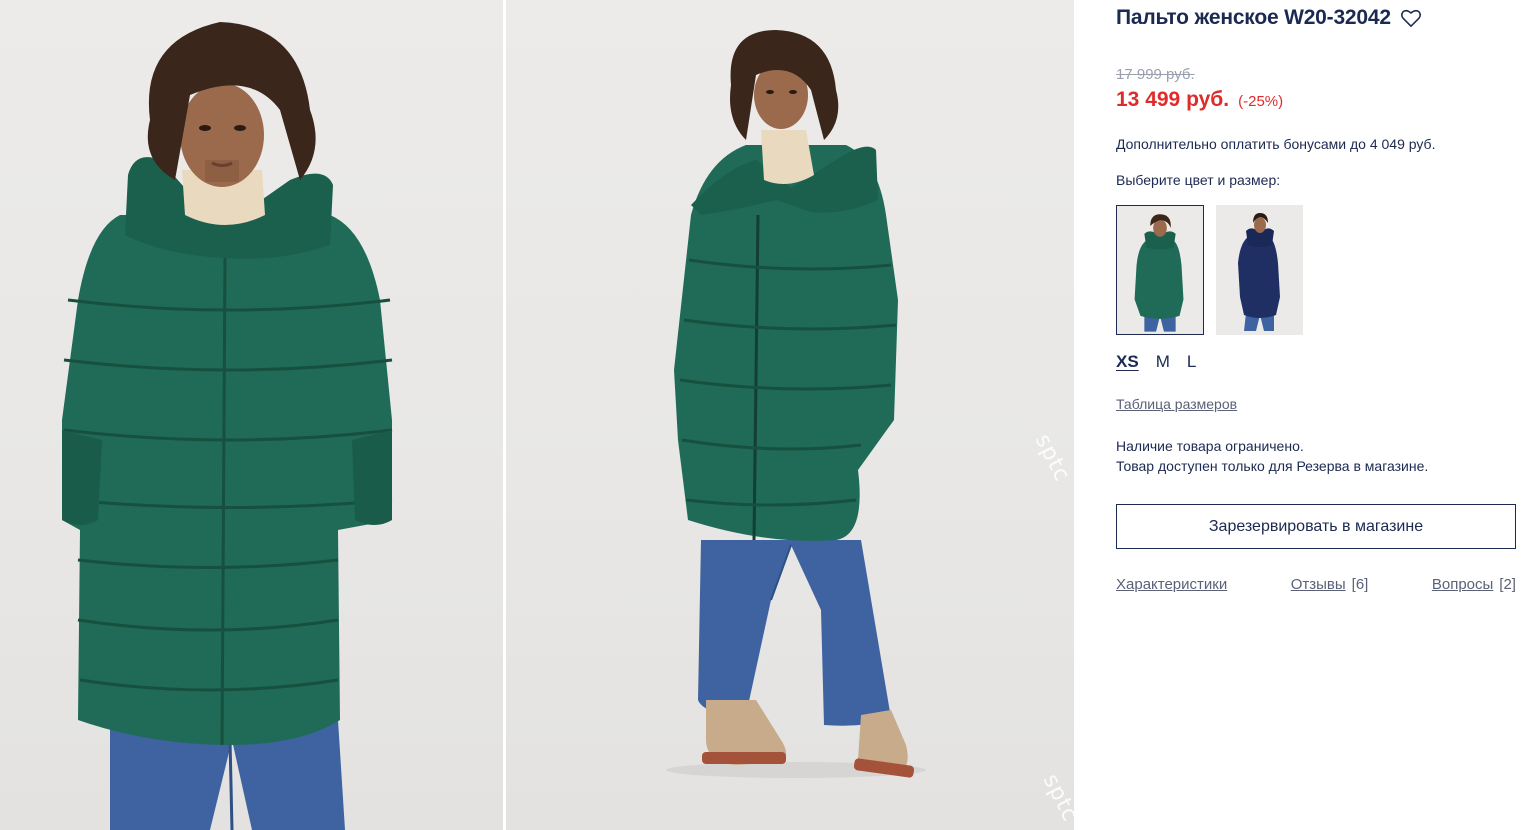 Image resolution: width=1521 pixels, height=830 pixels. I want to click on price-row: 13 499 руб. (-25%), so click(1199, 100).